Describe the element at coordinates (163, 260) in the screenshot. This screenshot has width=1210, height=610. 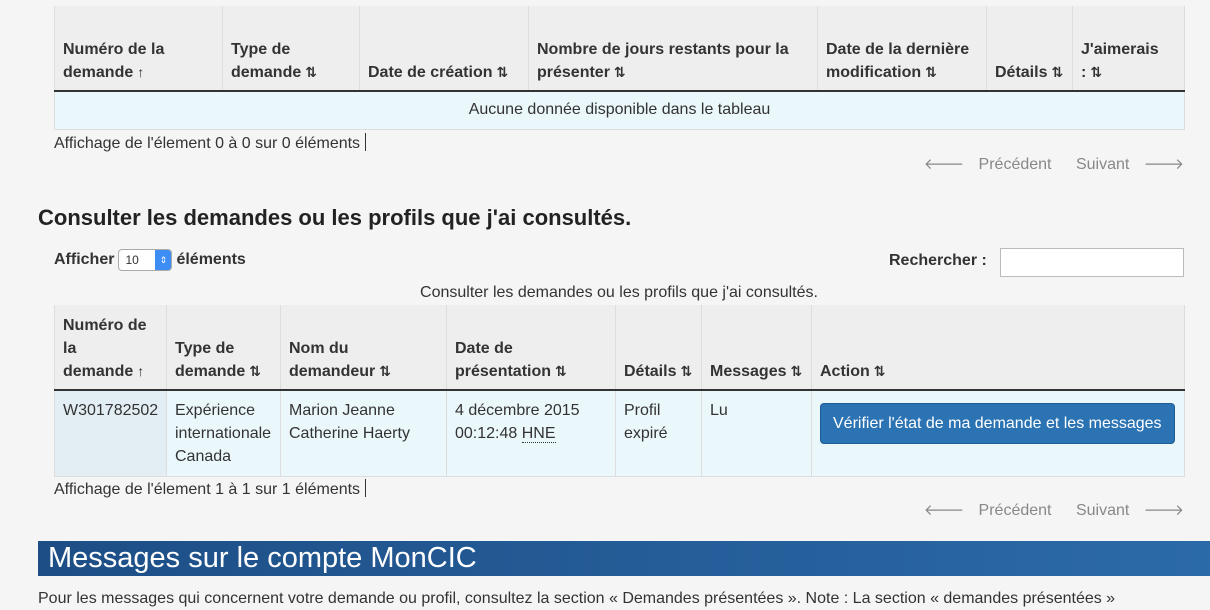
I see `chevron-updown-icon: ⇕` at that location.